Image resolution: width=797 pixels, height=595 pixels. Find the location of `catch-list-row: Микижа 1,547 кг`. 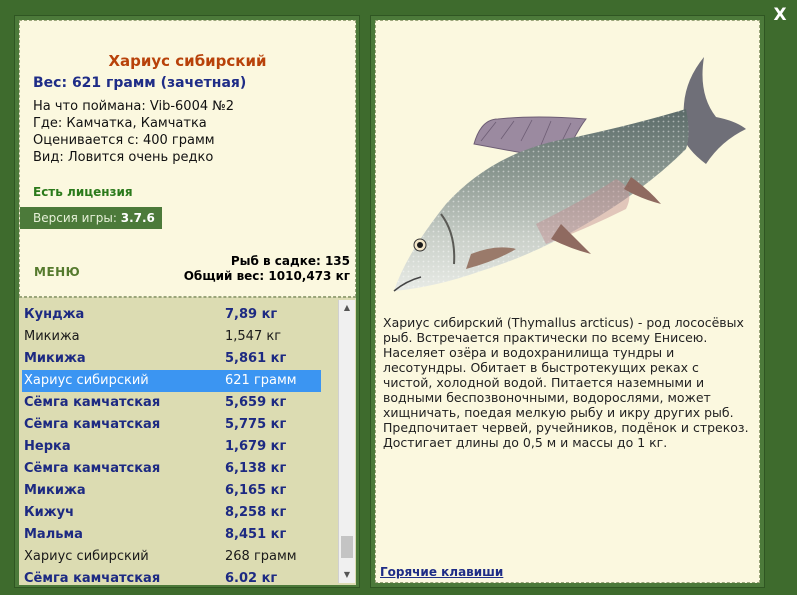

catch-list-row: Микижа 1,547 кг is located at coordinates (171, 337).